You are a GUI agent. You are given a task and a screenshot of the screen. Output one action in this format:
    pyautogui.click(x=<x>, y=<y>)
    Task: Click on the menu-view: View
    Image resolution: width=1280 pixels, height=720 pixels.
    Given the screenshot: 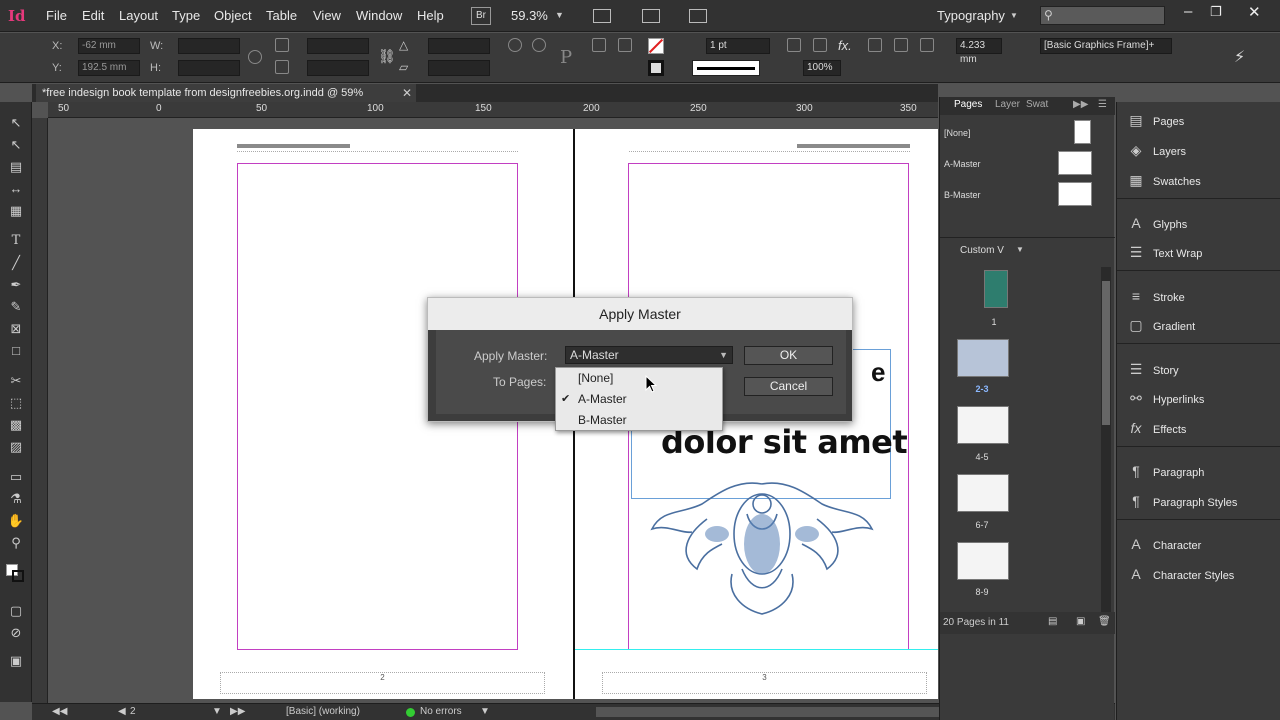 What is the action you would take?
    pyautogui.click(x=327, y=15)
    